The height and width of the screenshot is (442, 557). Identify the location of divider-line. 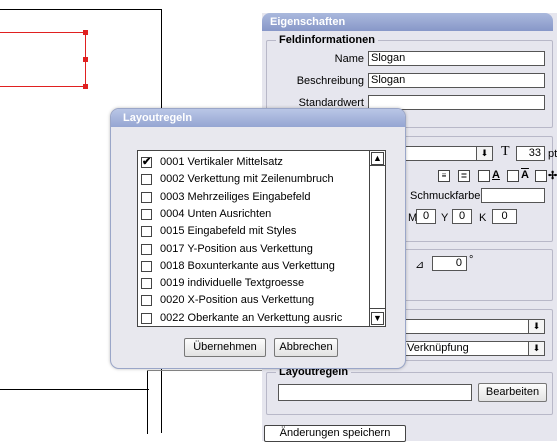
(205, 370).